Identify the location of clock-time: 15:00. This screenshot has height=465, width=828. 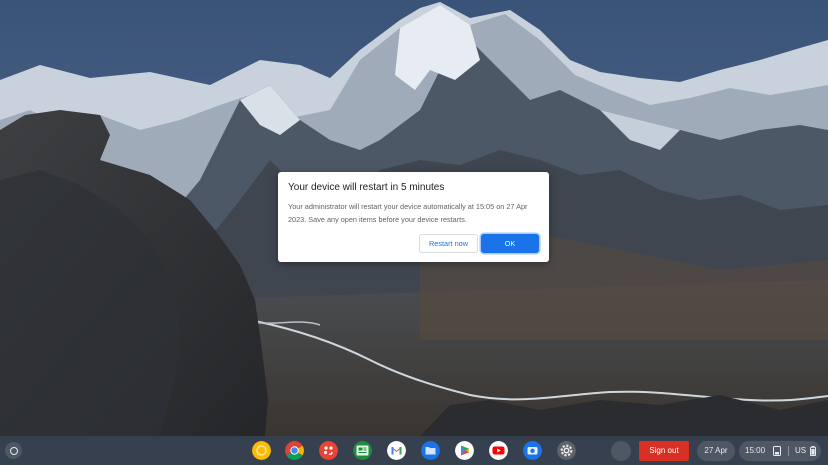
(755, 450).